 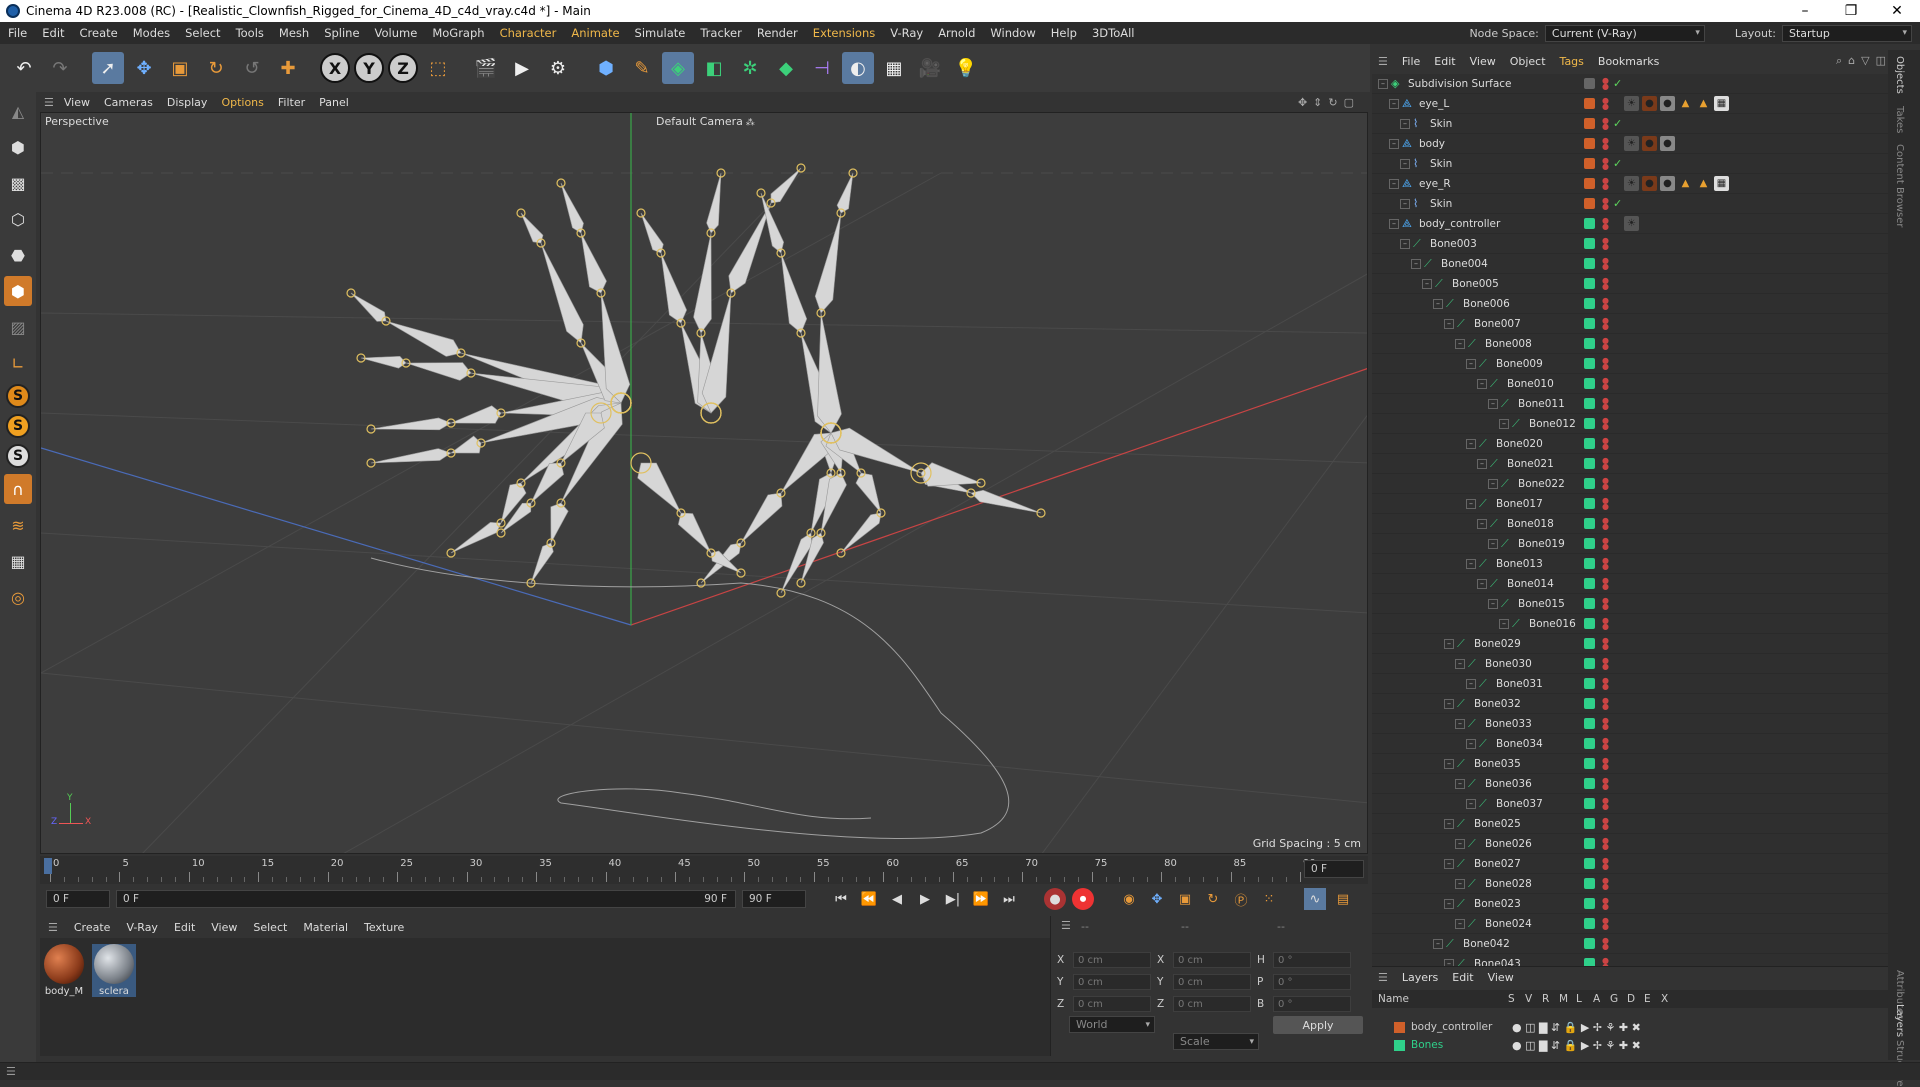 What do you see at coordinates (1581, 999) in the screenshot?
I see `layer-col-l: L` at bounding box center [1581, 999].